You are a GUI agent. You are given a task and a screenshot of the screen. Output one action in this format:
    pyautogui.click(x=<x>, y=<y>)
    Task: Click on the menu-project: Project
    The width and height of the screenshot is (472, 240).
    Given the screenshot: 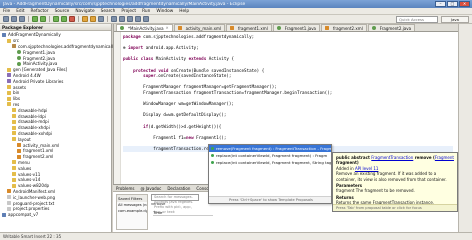 What is the action you would take?
    pyautogui.click(x=128, y=11)
    